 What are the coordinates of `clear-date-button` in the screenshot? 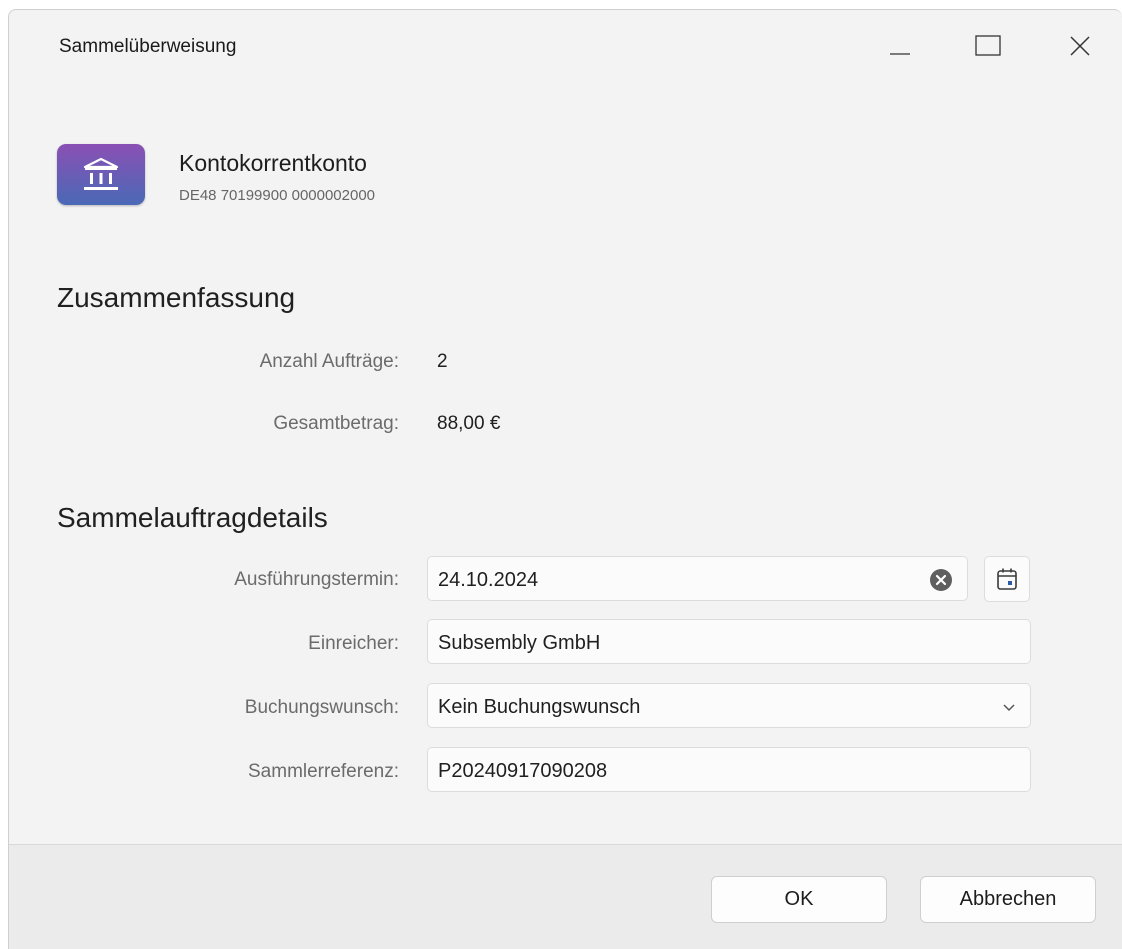 It's located at (941, 580).